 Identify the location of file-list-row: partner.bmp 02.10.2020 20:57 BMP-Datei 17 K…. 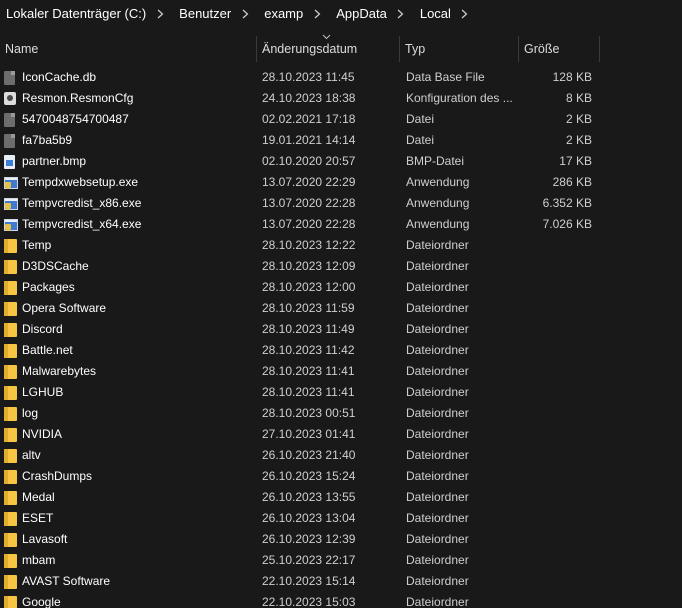
(341, 161).